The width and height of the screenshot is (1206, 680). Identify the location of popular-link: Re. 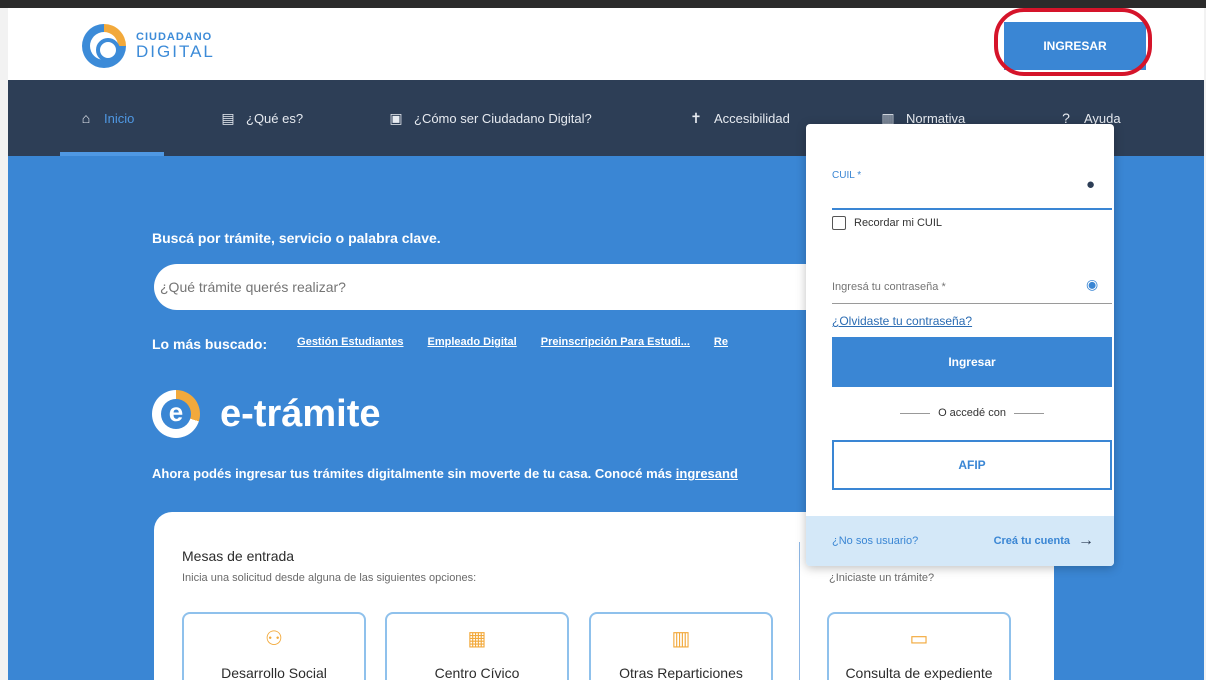
(721, 344).